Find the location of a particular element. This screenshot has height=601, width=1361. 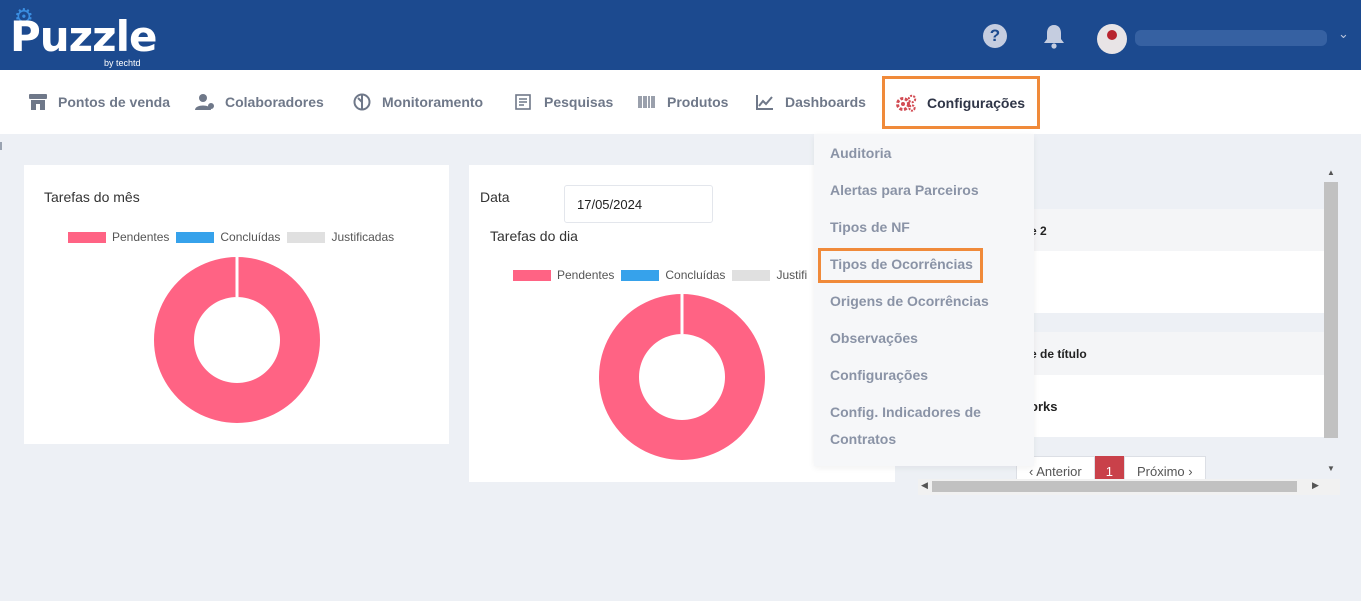

nav-label: Pesquisas is located at coordinates (579, 102).